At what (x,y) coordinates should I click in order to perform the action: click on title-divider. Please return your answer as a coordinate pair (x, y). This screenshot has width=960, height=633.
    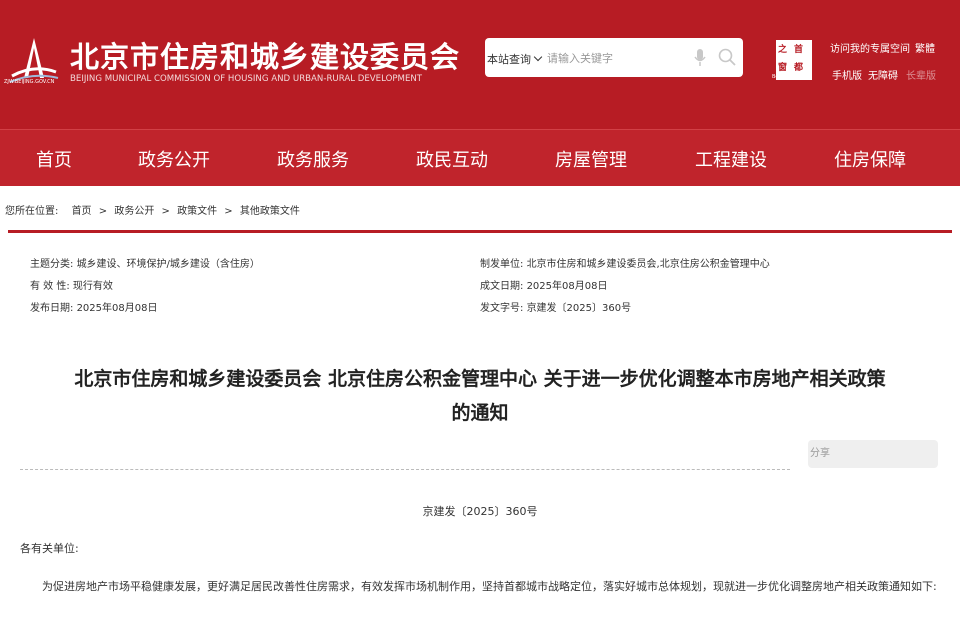
    Looking at the image, I should click on (405, 469).